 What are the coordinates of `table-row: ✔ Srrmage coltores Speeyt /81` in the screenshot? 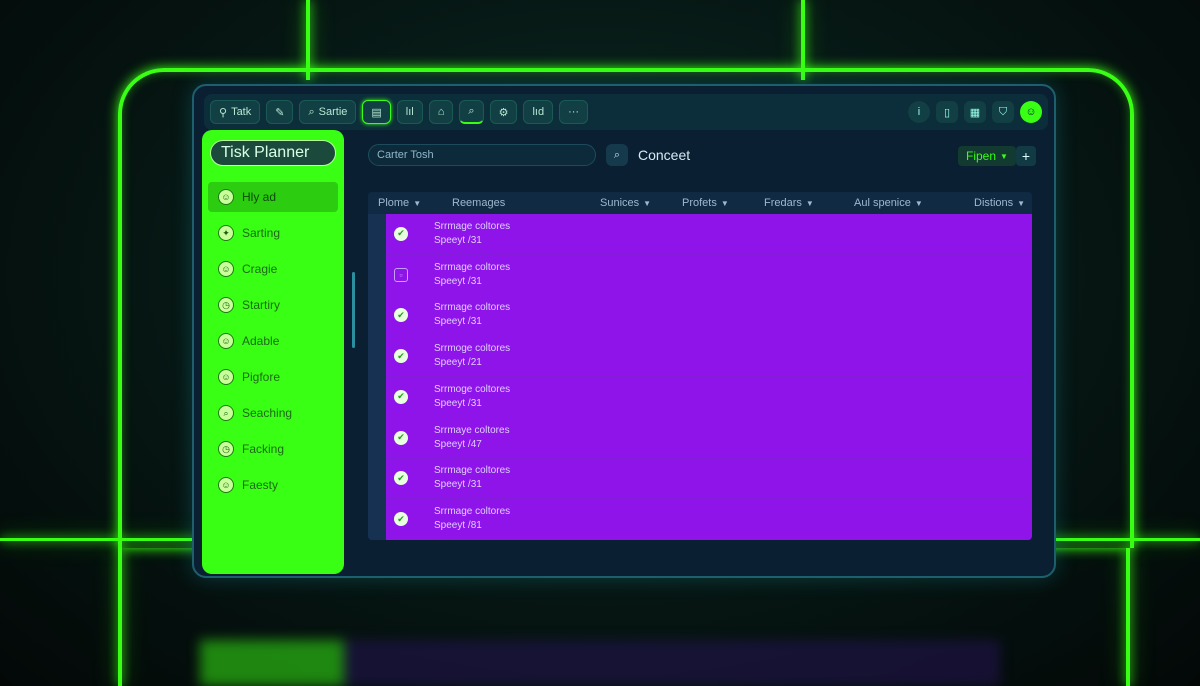 It's located at (709, 519).